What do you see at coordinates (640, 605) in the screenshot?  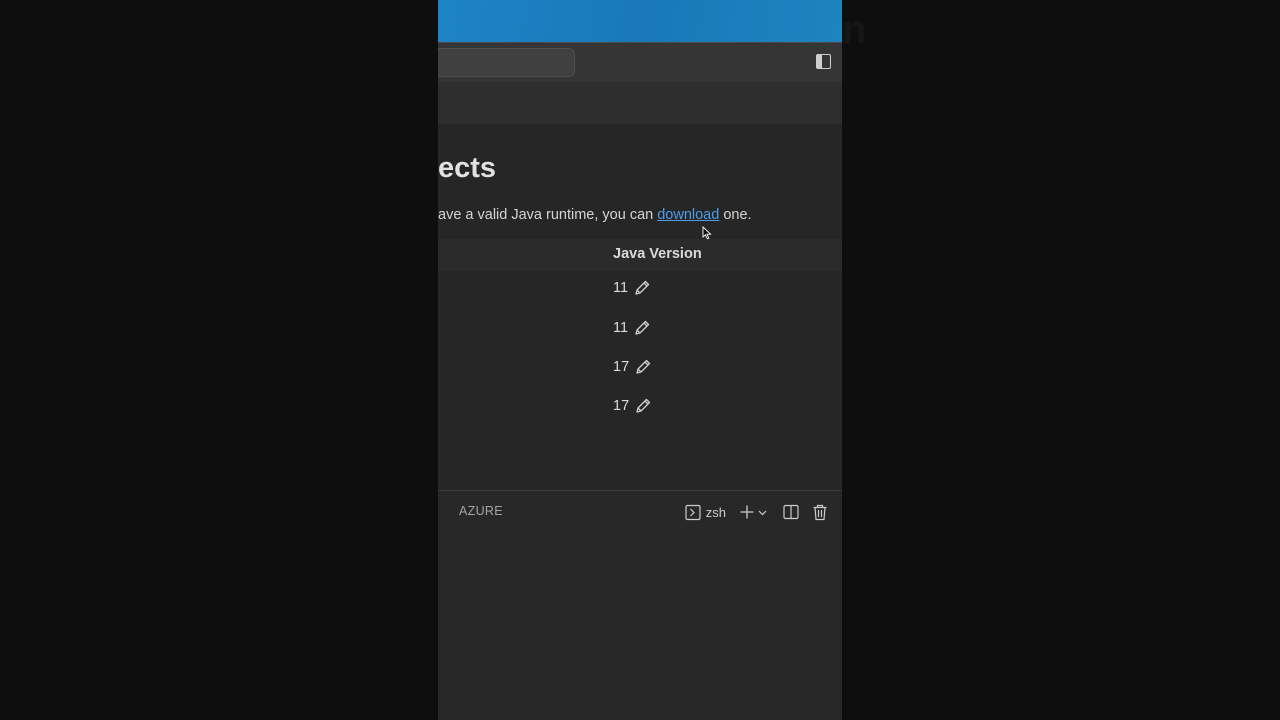 I see `bottom-panel: AZURE zsh` at bounding box center [640, 605].